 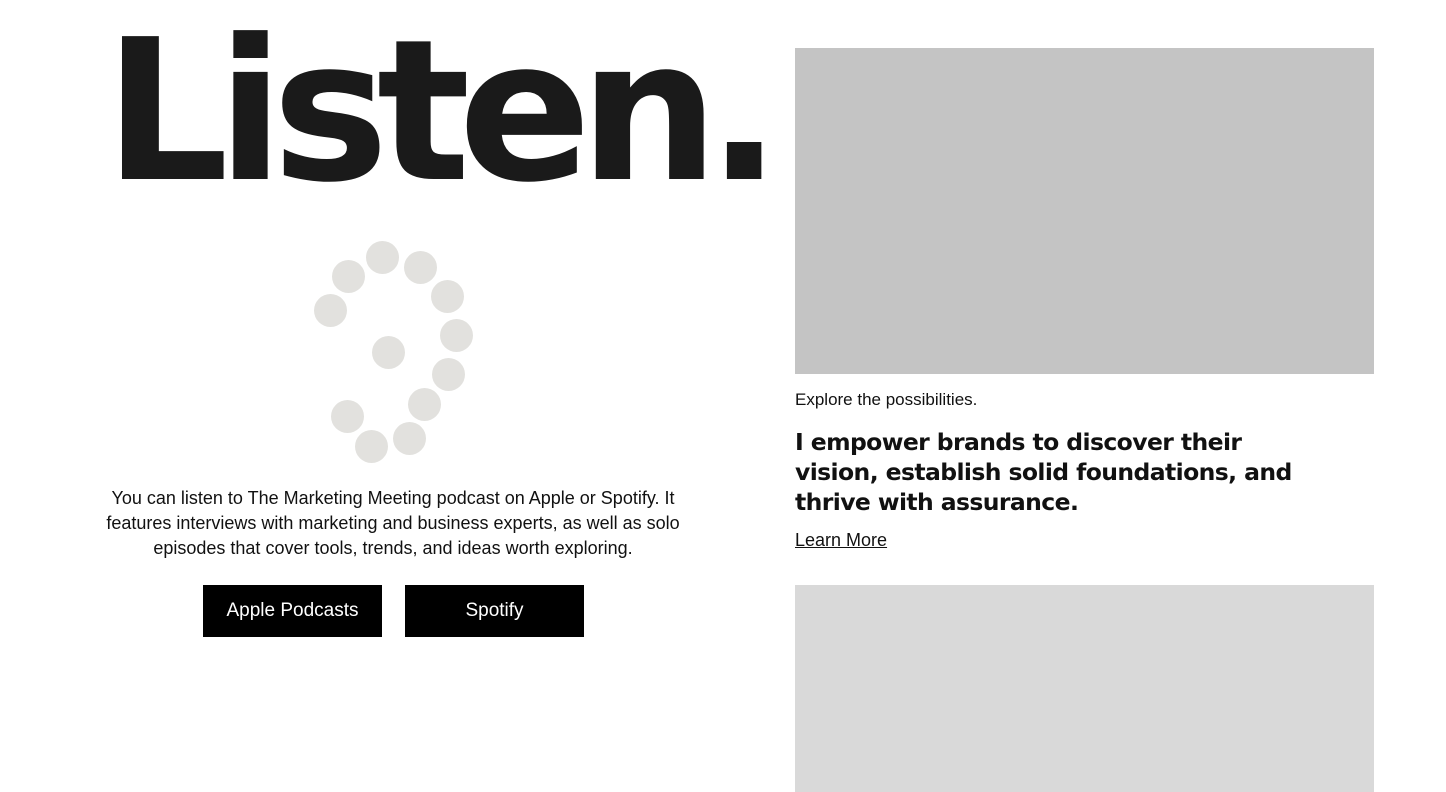 I want to click on loading-spinner-icon, so click(x=395, y=352).